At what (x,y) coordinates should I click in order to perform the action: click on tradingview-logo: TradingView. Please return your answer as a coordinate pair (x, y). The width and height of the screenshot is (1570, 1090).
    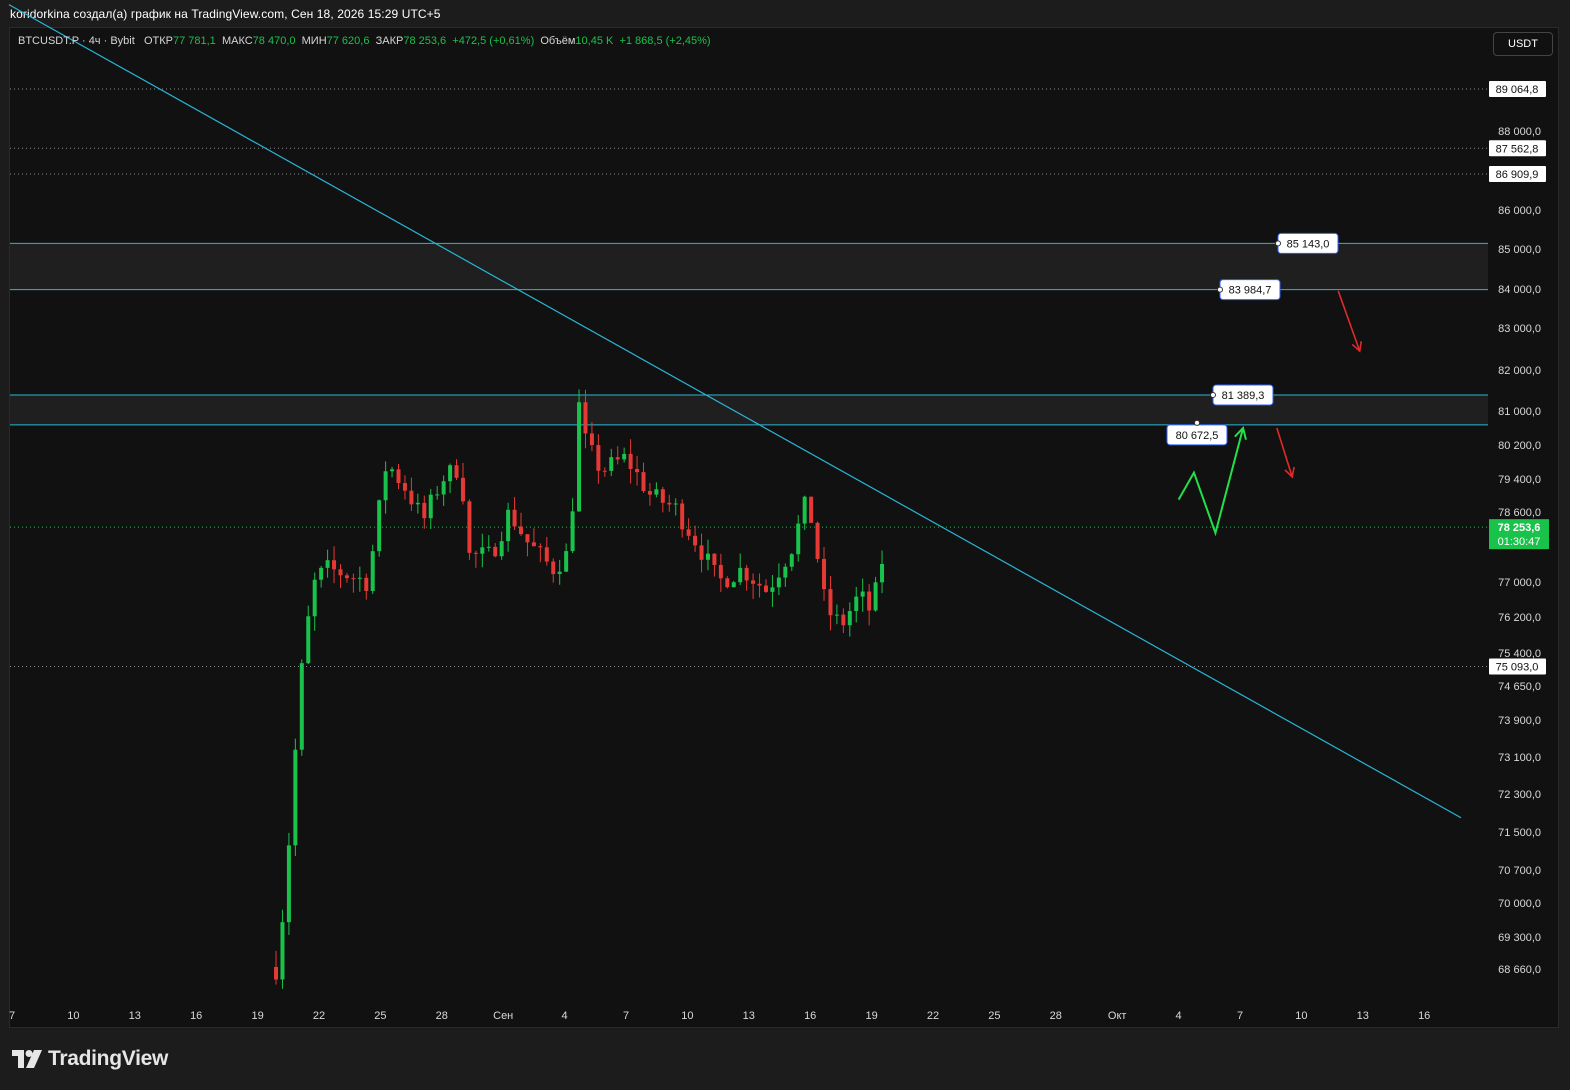
    Looking at the image, I should click on (90, 1059).